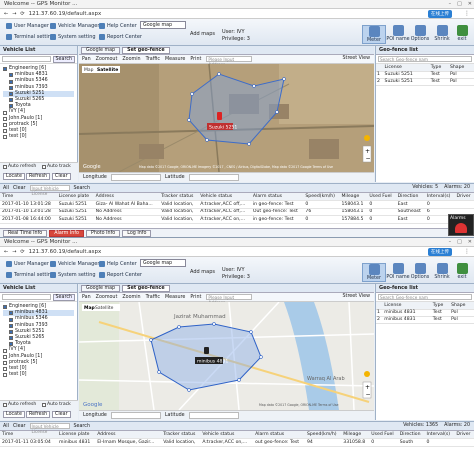  Describe the element at coordinates (425, 75) in the screenshot. I see `table-row: 1 Suzuki 5251 Test Pol` at that location.